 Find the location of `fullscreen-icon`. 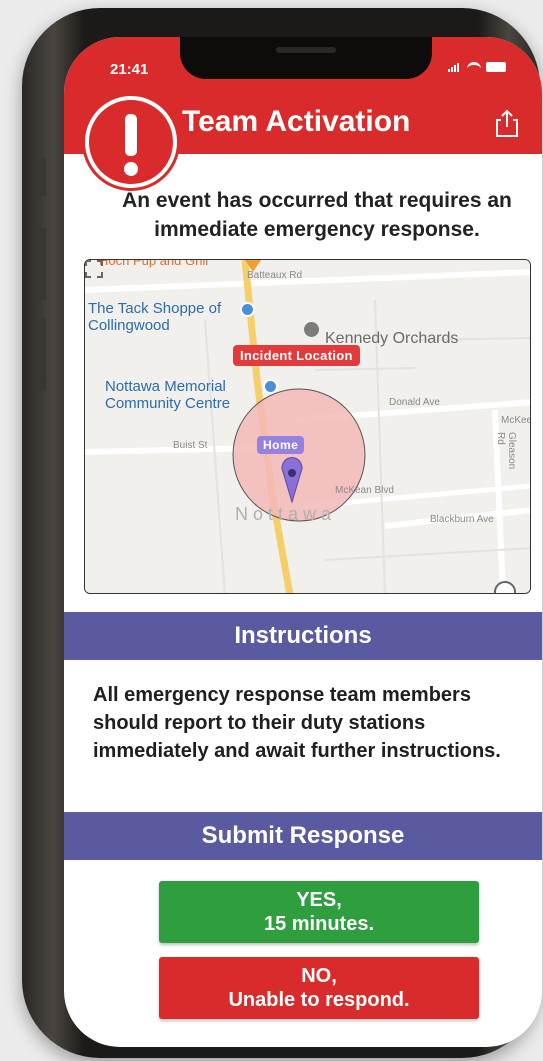

fullscreen-icon is located at coordinates (94, 269).